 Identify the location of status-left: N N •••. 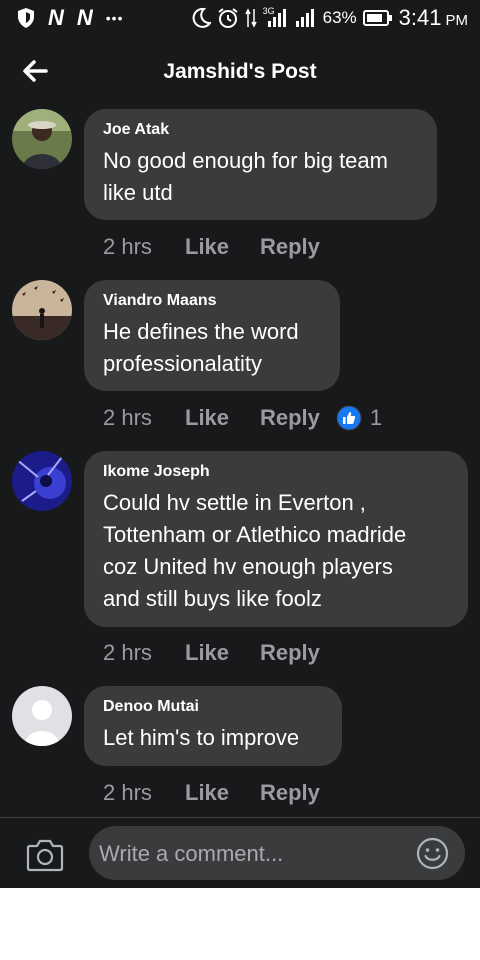
(70, 18).